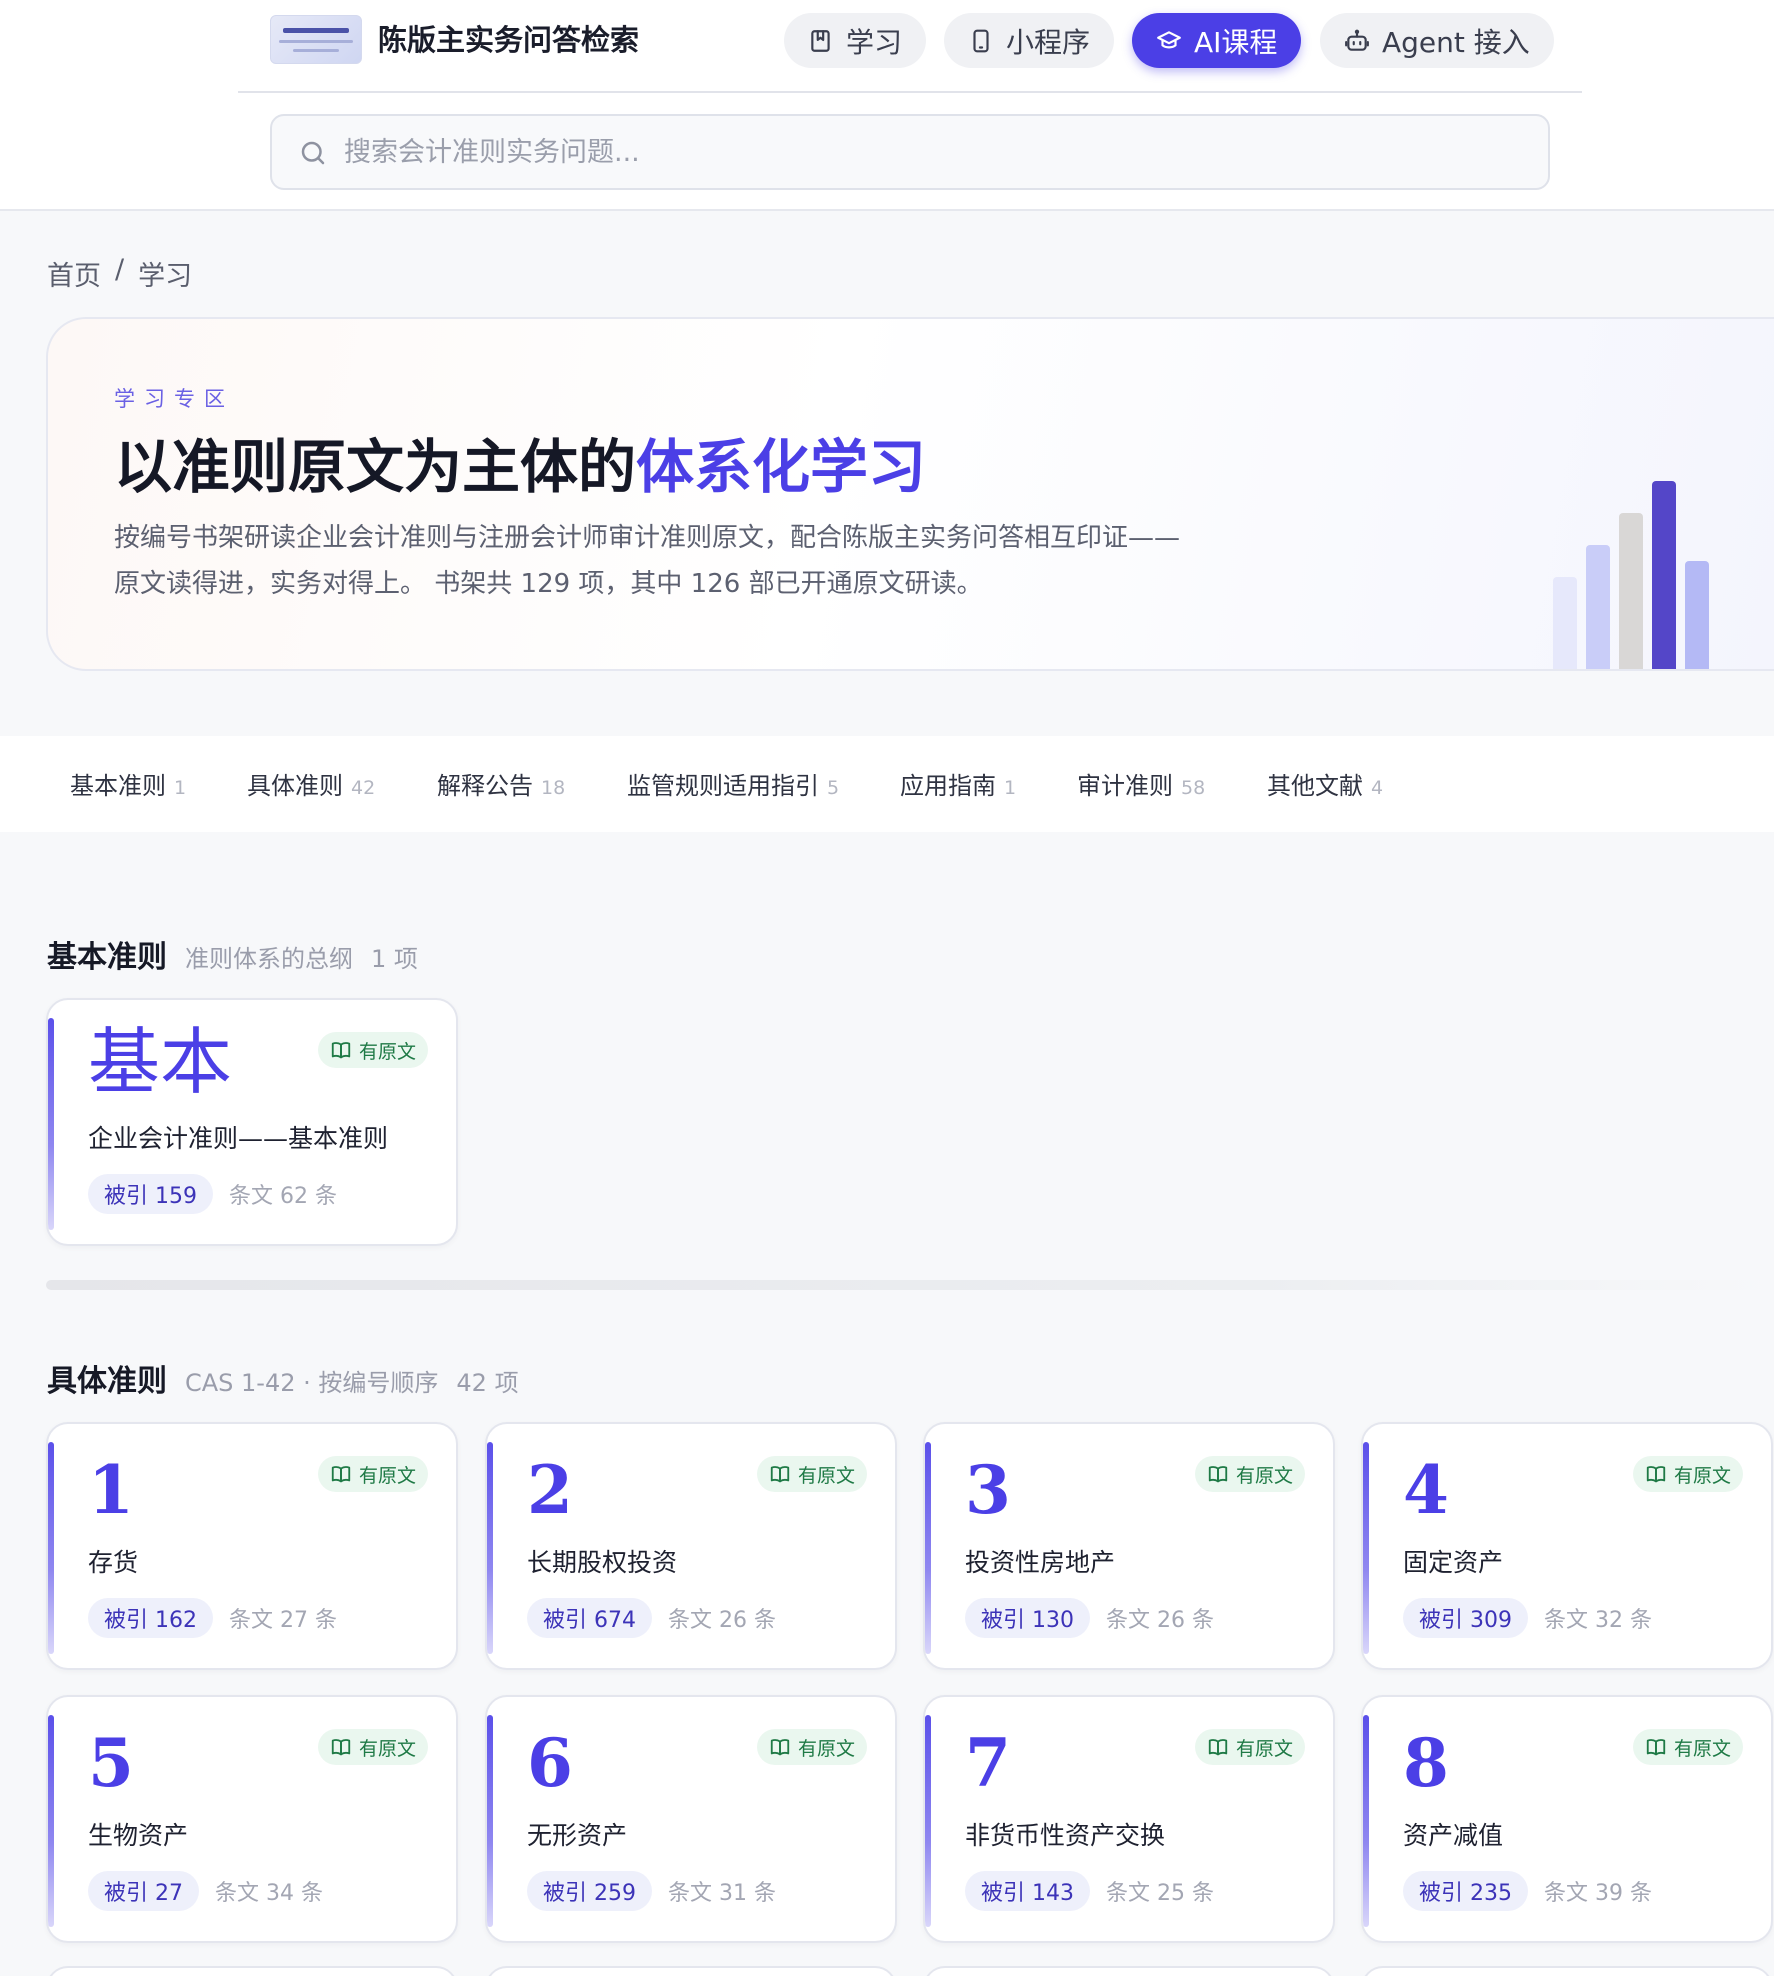  I want to click on tab-count: 1, so click(180, 788).